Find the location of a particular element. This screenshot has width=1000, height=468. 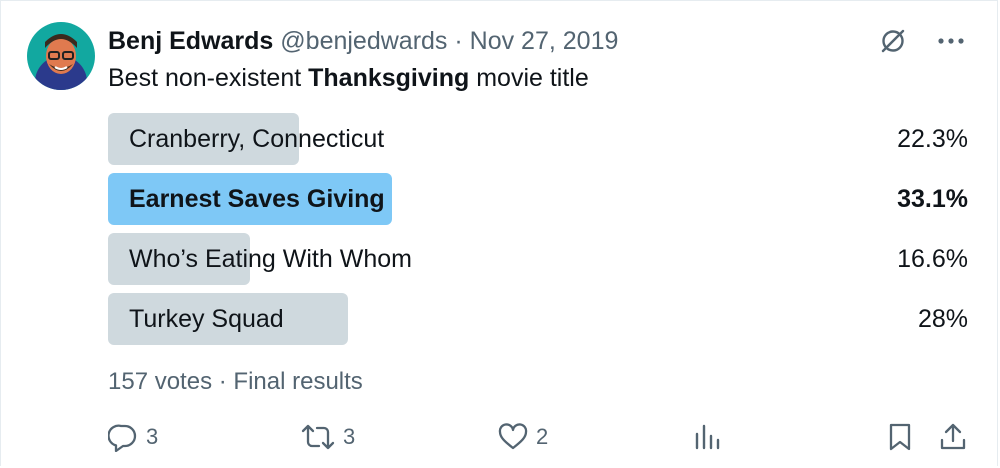

bookmark-icon is located at coordinates (900, 437).